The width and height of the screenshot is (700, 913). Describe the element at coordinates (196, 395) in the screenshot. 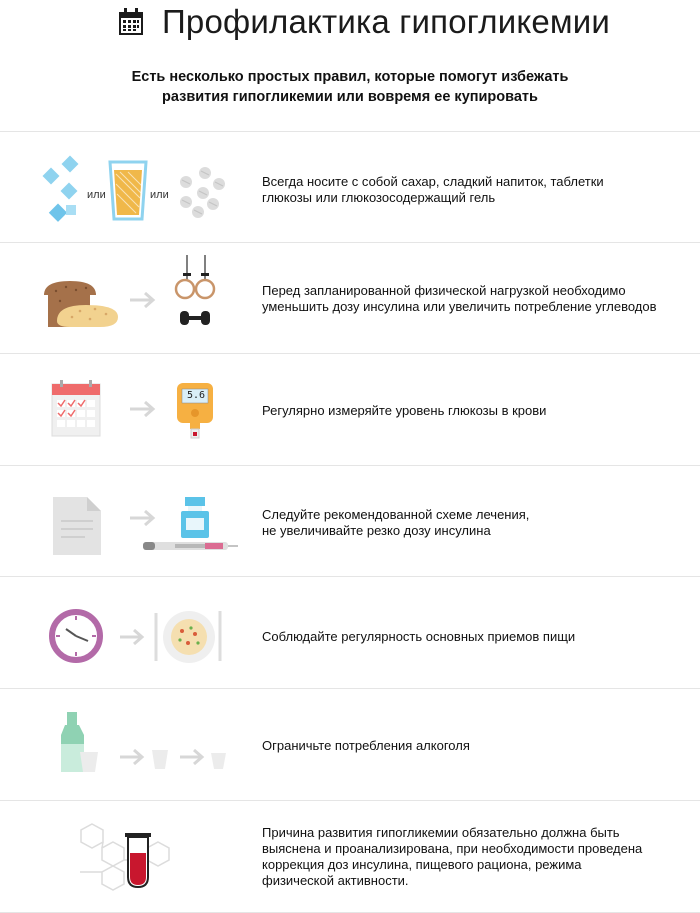

I see `glucometer-reading: 5.6` at that location.